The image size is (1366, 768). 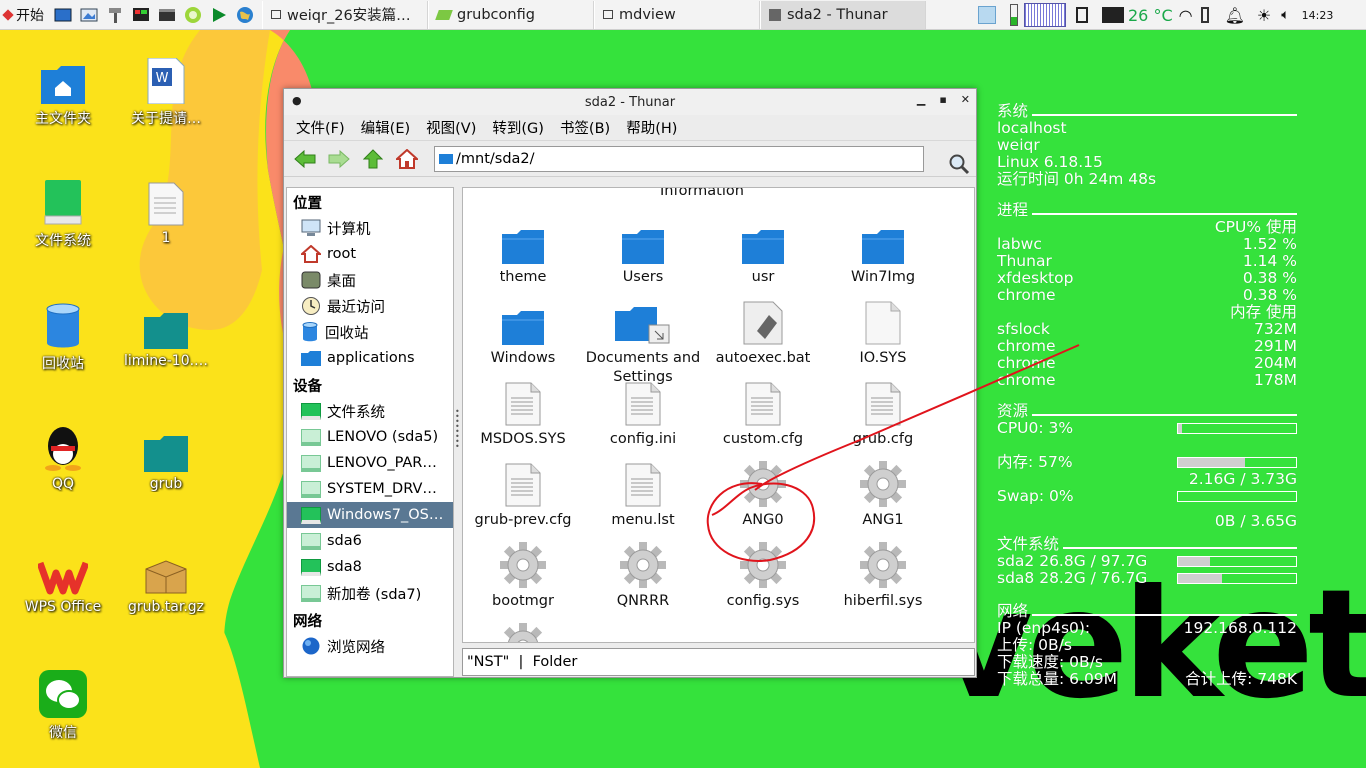 I want to click on file-item: menu.lst, so click(x=643, y=493).